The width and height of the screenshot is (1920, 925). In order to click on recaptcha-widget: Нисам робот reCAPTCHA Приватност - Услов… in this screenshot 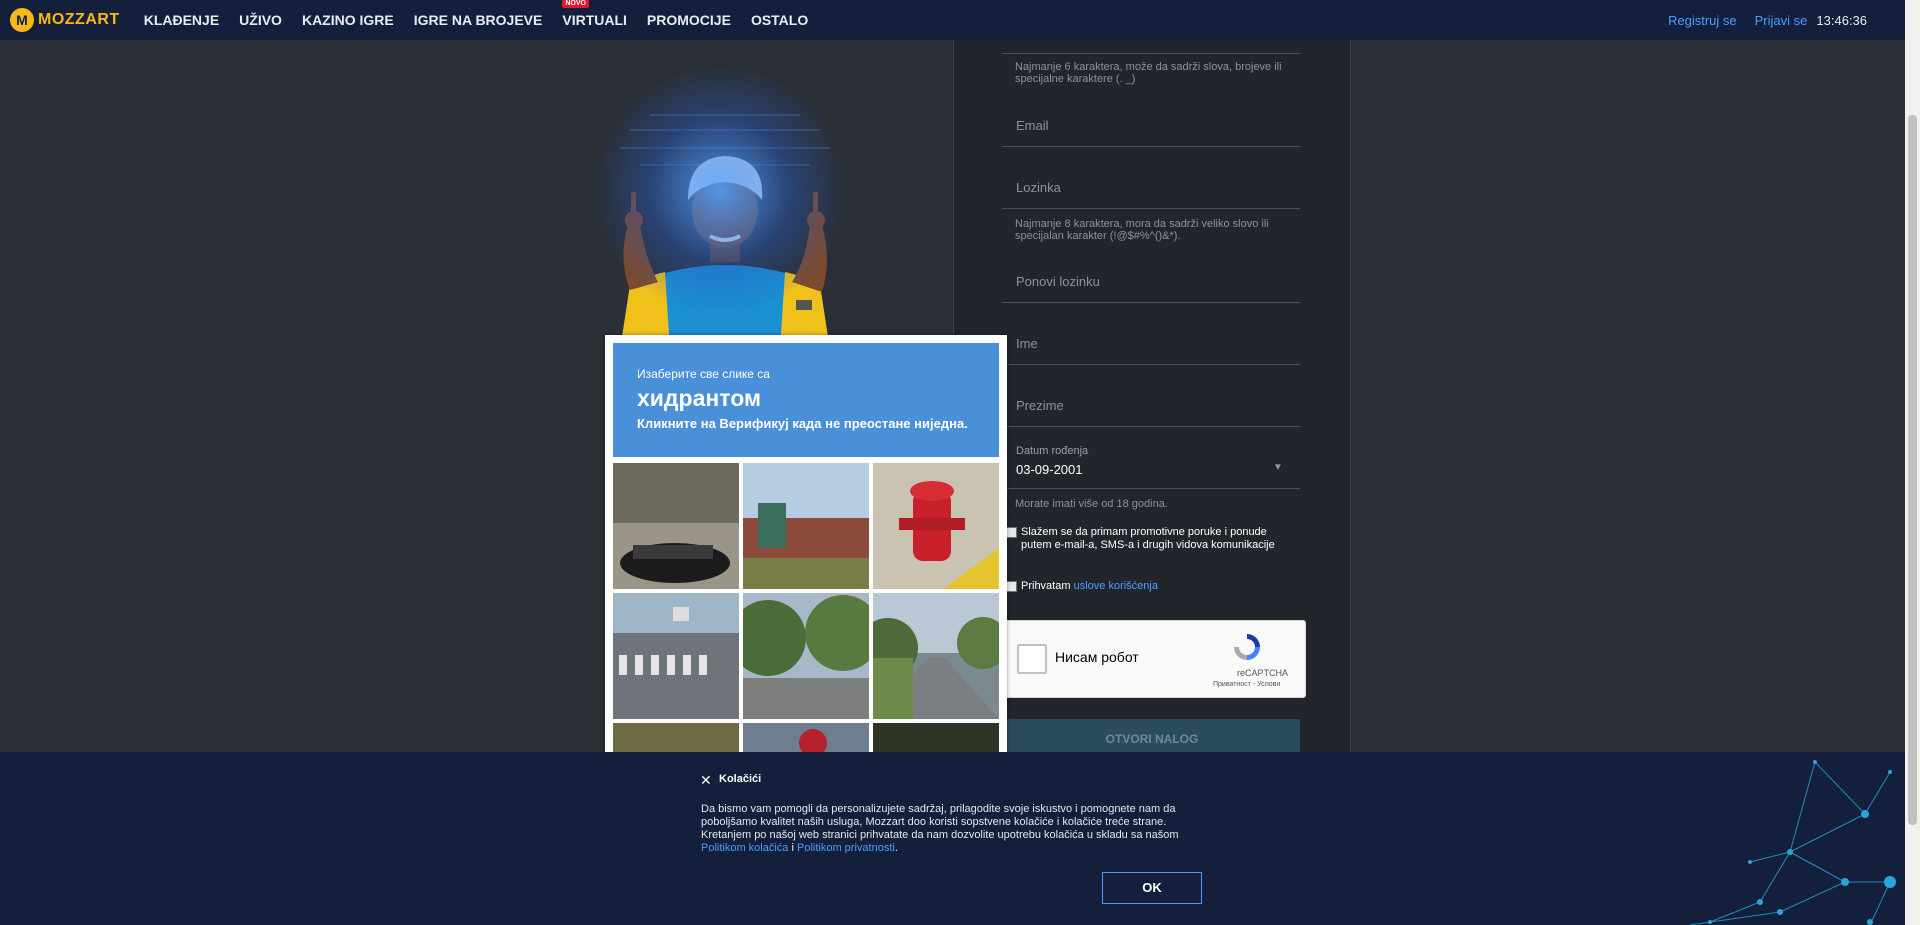, I will do `click(1155, 659)`.